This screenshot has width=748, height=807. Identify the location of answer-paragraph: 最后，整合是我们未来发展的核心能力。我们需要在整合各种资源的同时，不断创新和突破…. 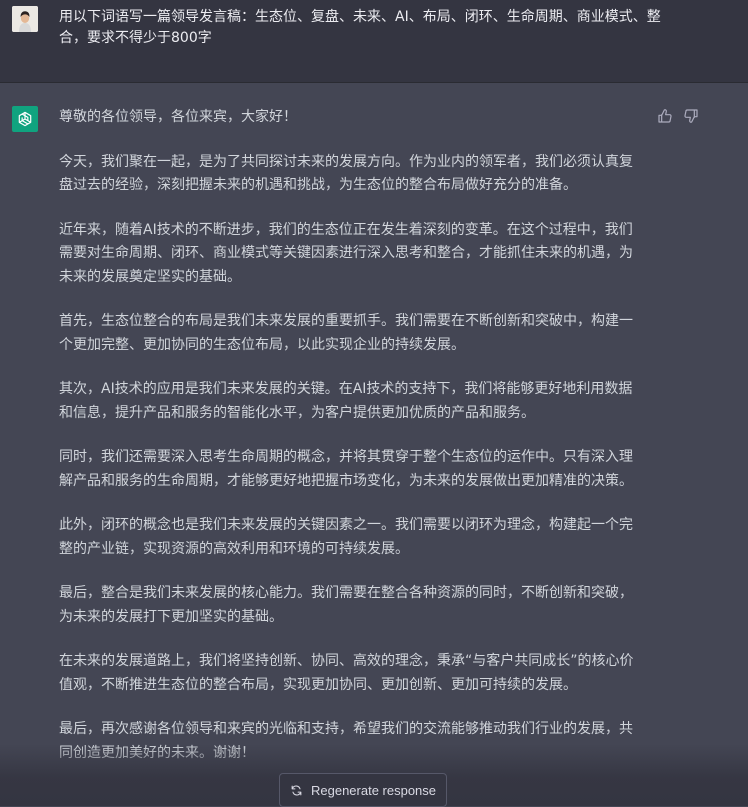
(346, 605).